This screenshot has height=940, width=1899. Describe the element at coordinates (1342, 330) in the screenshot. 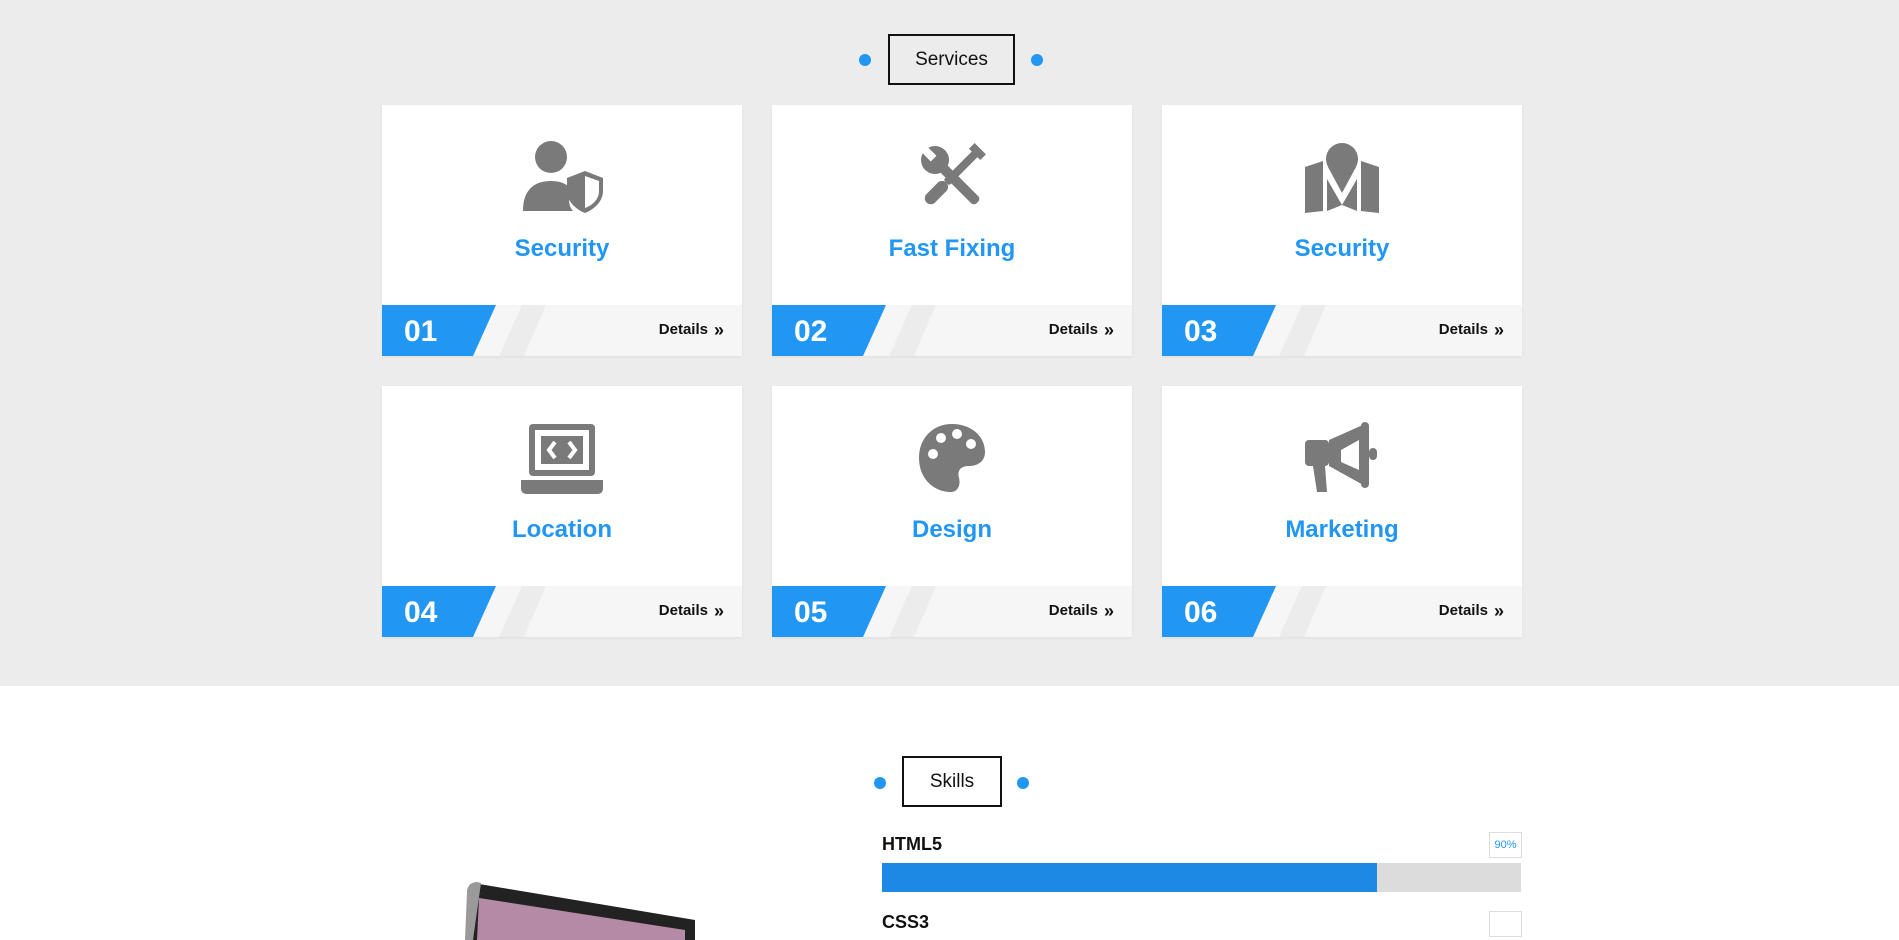

I see `service-card-footer: 03 Details »` at that location.